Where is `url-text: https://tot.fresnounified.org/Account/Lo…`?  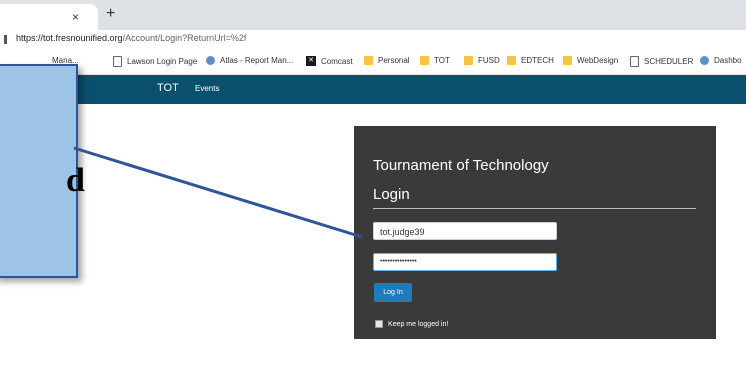 url-text: https://tot.fresnounified.org/Account/Lo… is located at coordinates (131, 38).